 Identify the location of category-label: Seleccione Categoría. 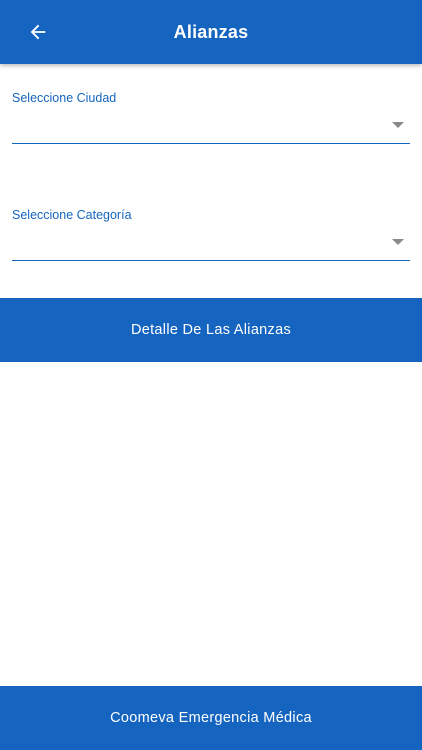
(72, 215).